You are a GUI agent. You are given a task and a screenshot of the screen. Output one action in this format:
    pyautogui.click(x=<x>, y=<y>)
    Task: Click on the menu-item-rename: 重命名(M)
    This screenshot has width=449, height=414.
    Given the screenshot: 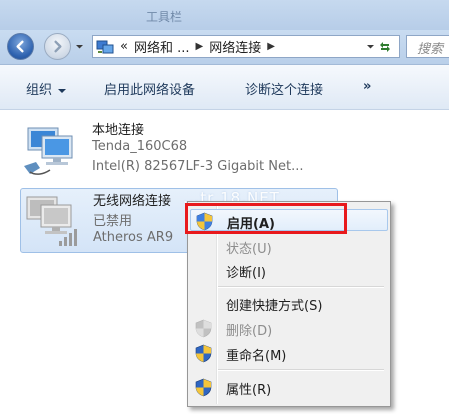 What is the action you would take?
    pyautogui.click(x=289, y=353)
    